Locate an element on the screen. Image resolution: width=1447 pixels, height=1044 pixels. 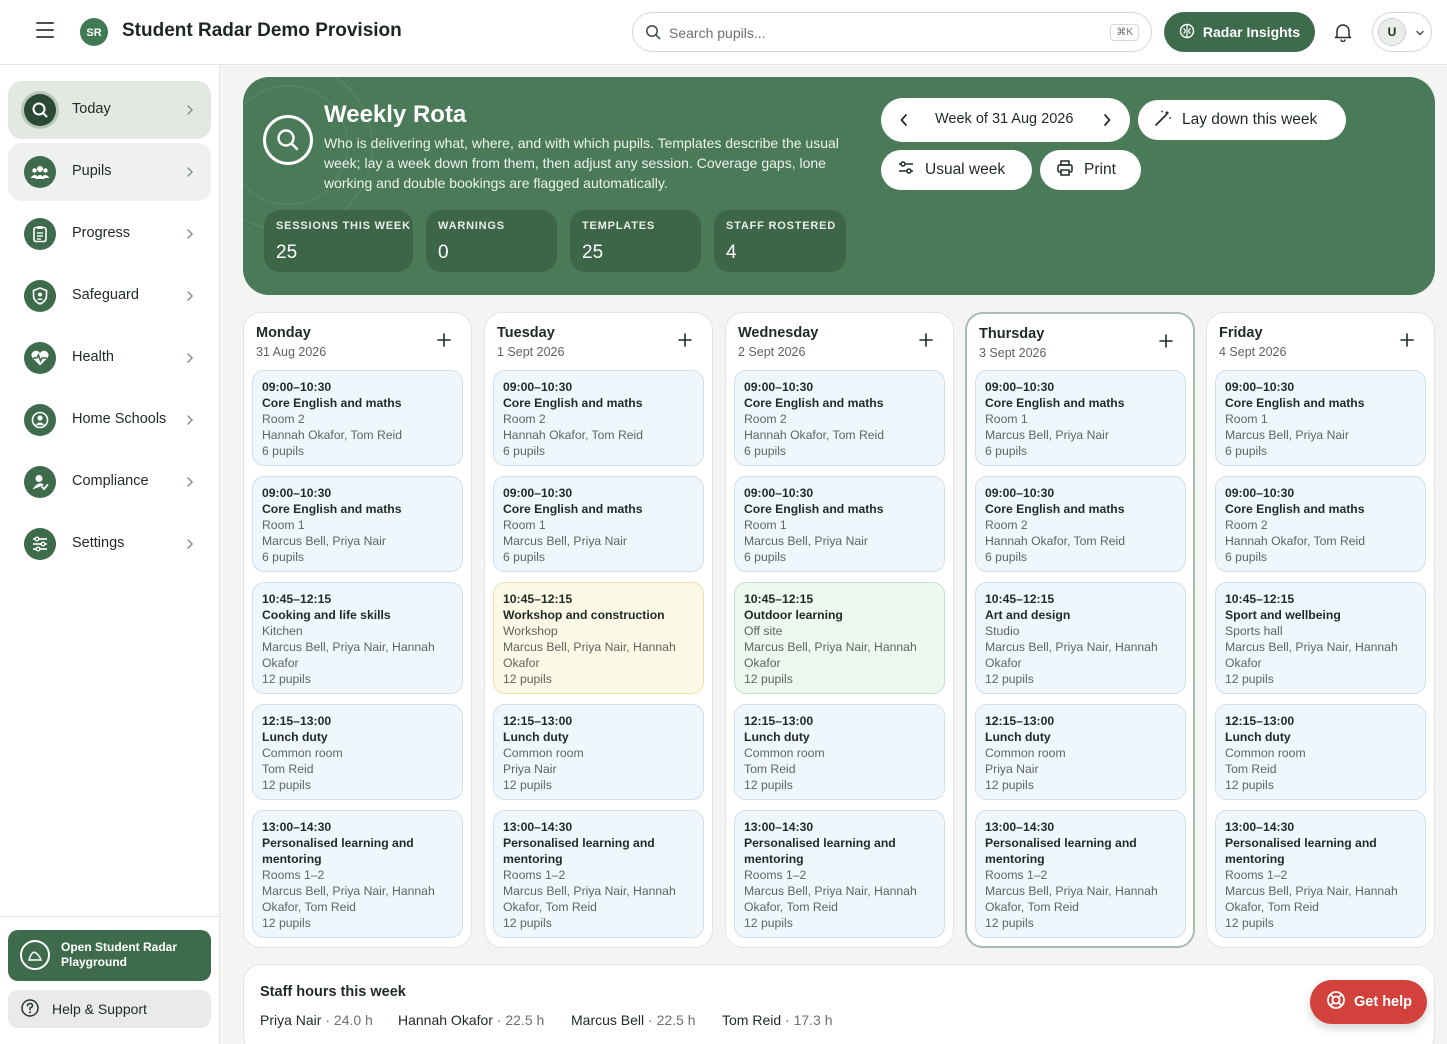
session-time: 10:45–12:15 is located at coordinates (1020, 599).